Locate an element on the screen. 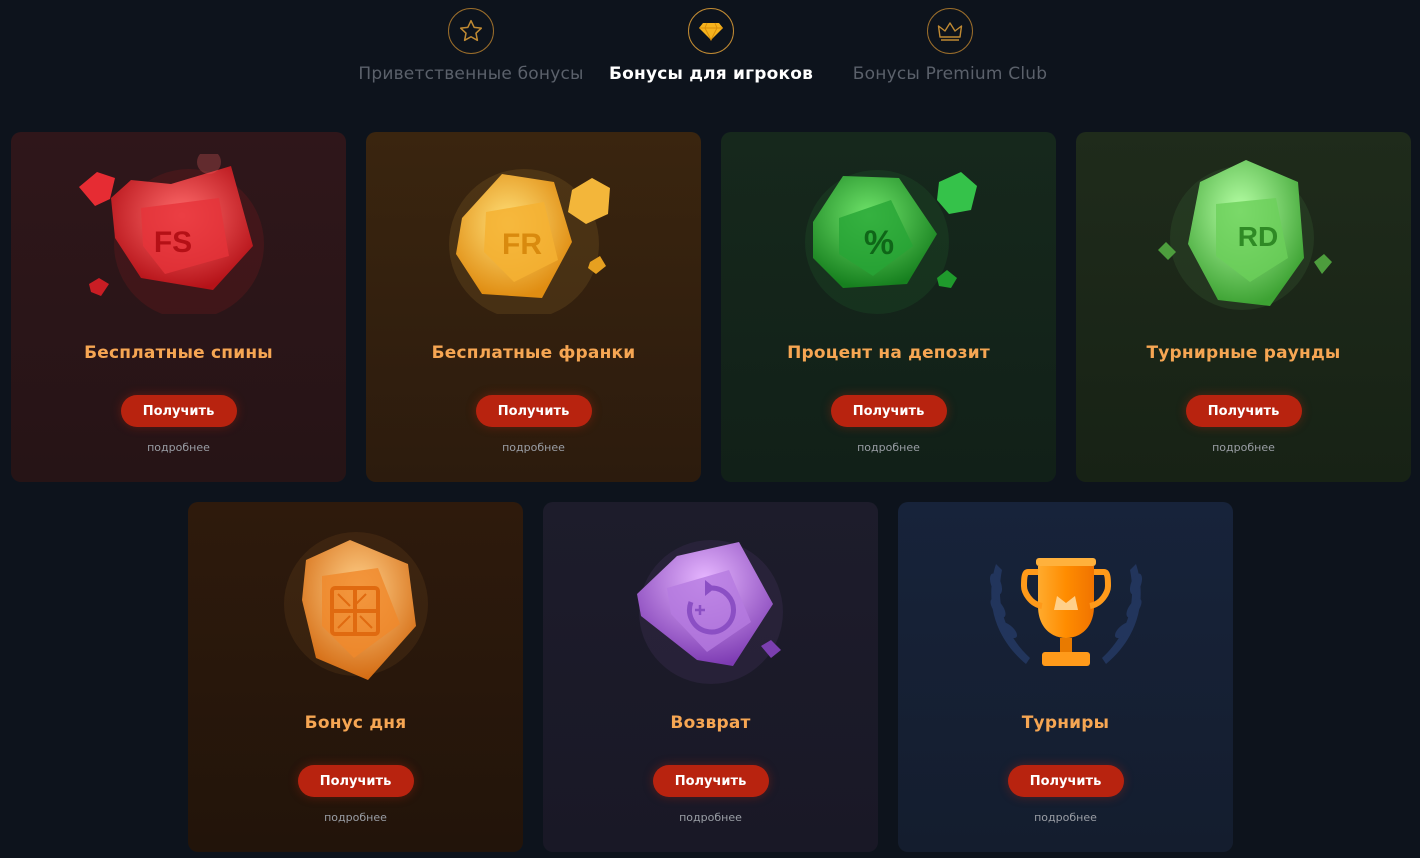 The height and width of the screenshot is (858, 1420). card-title: Бесплатные франки is located at coordinates (533, 353).